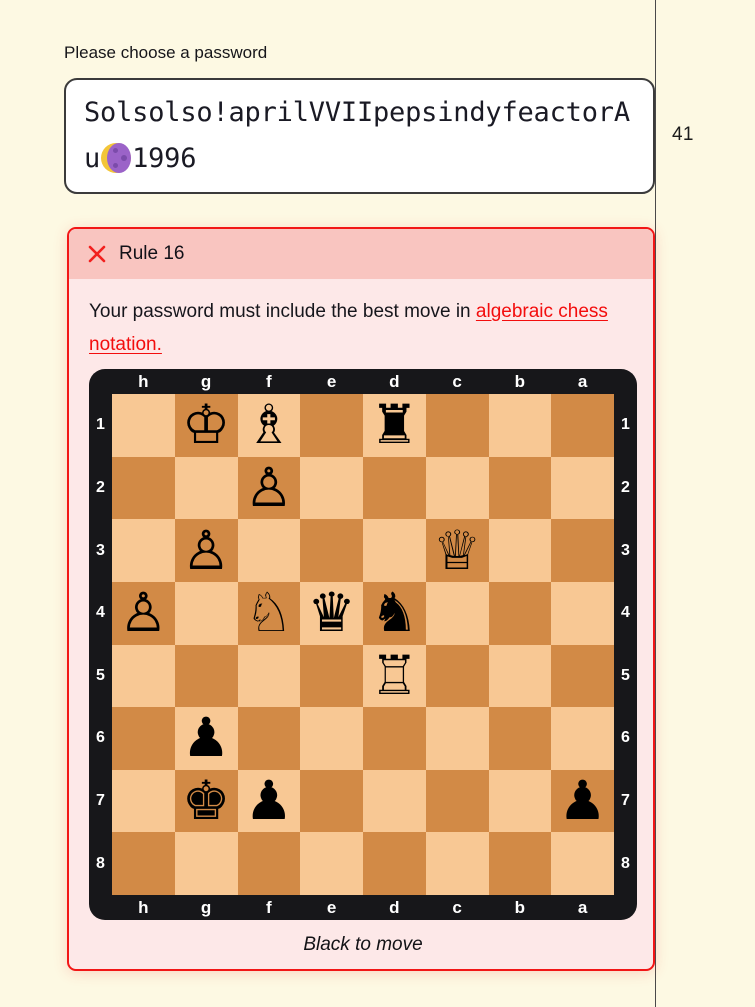  What do you see at coordinates (97, 254) in the screenshot?
I see `x-icon` at bounding box center [97, 254].